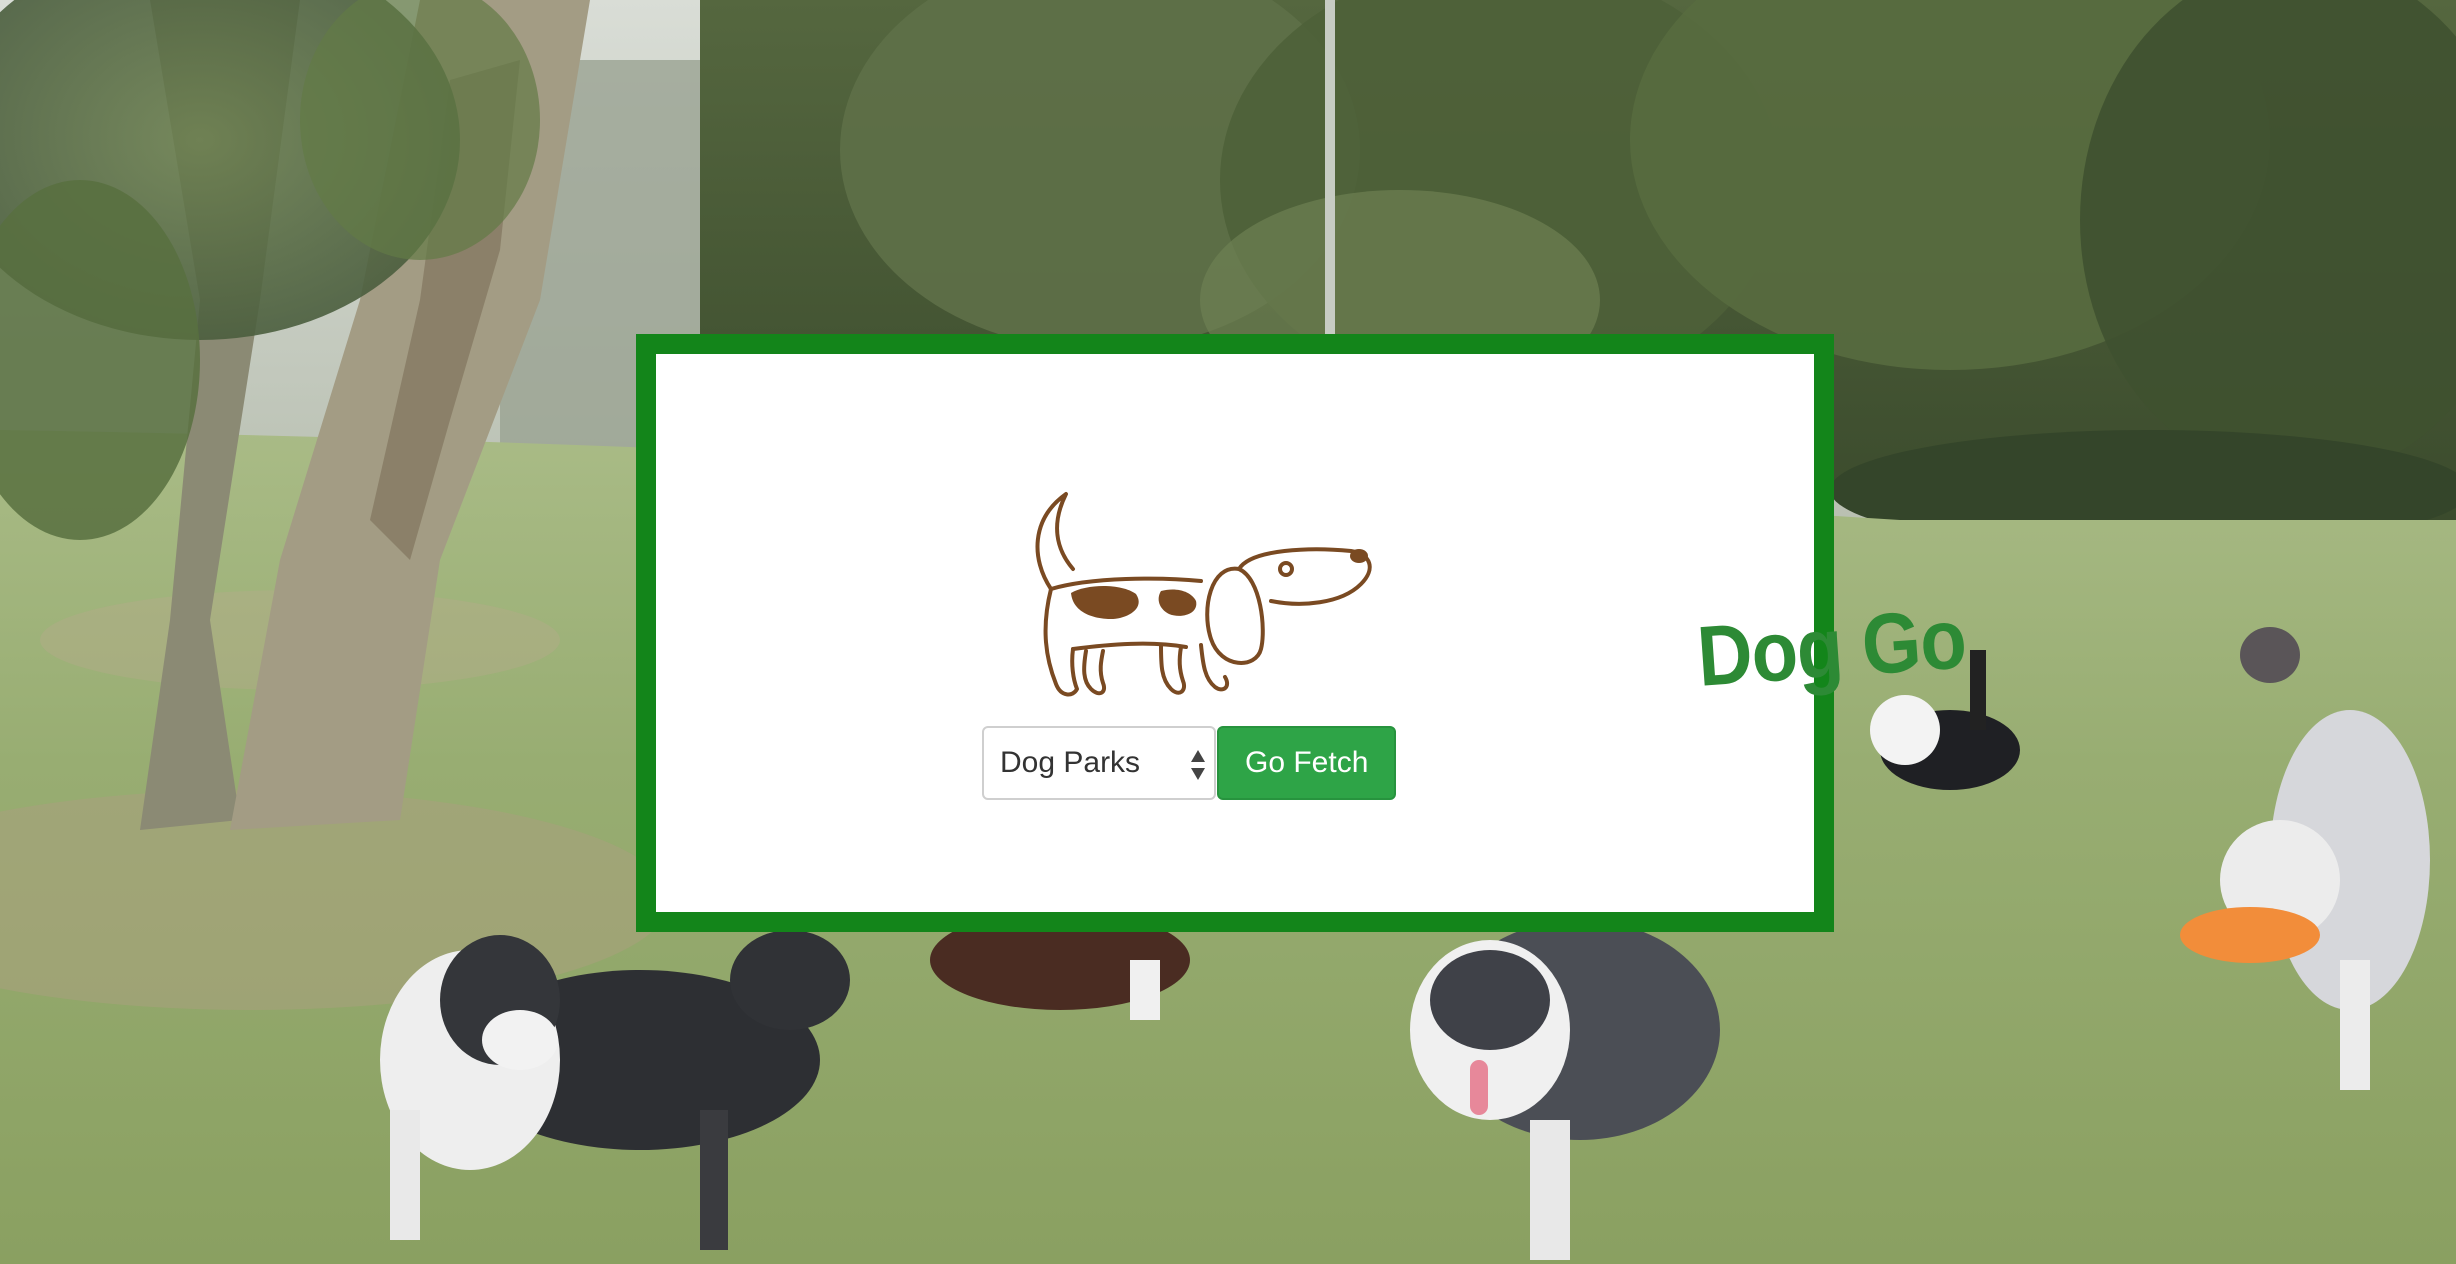 The height and width of the screenshot is (1264, 2456). I want to click on search-form: Dog Parks Go Fetch, so click(1189, 763).